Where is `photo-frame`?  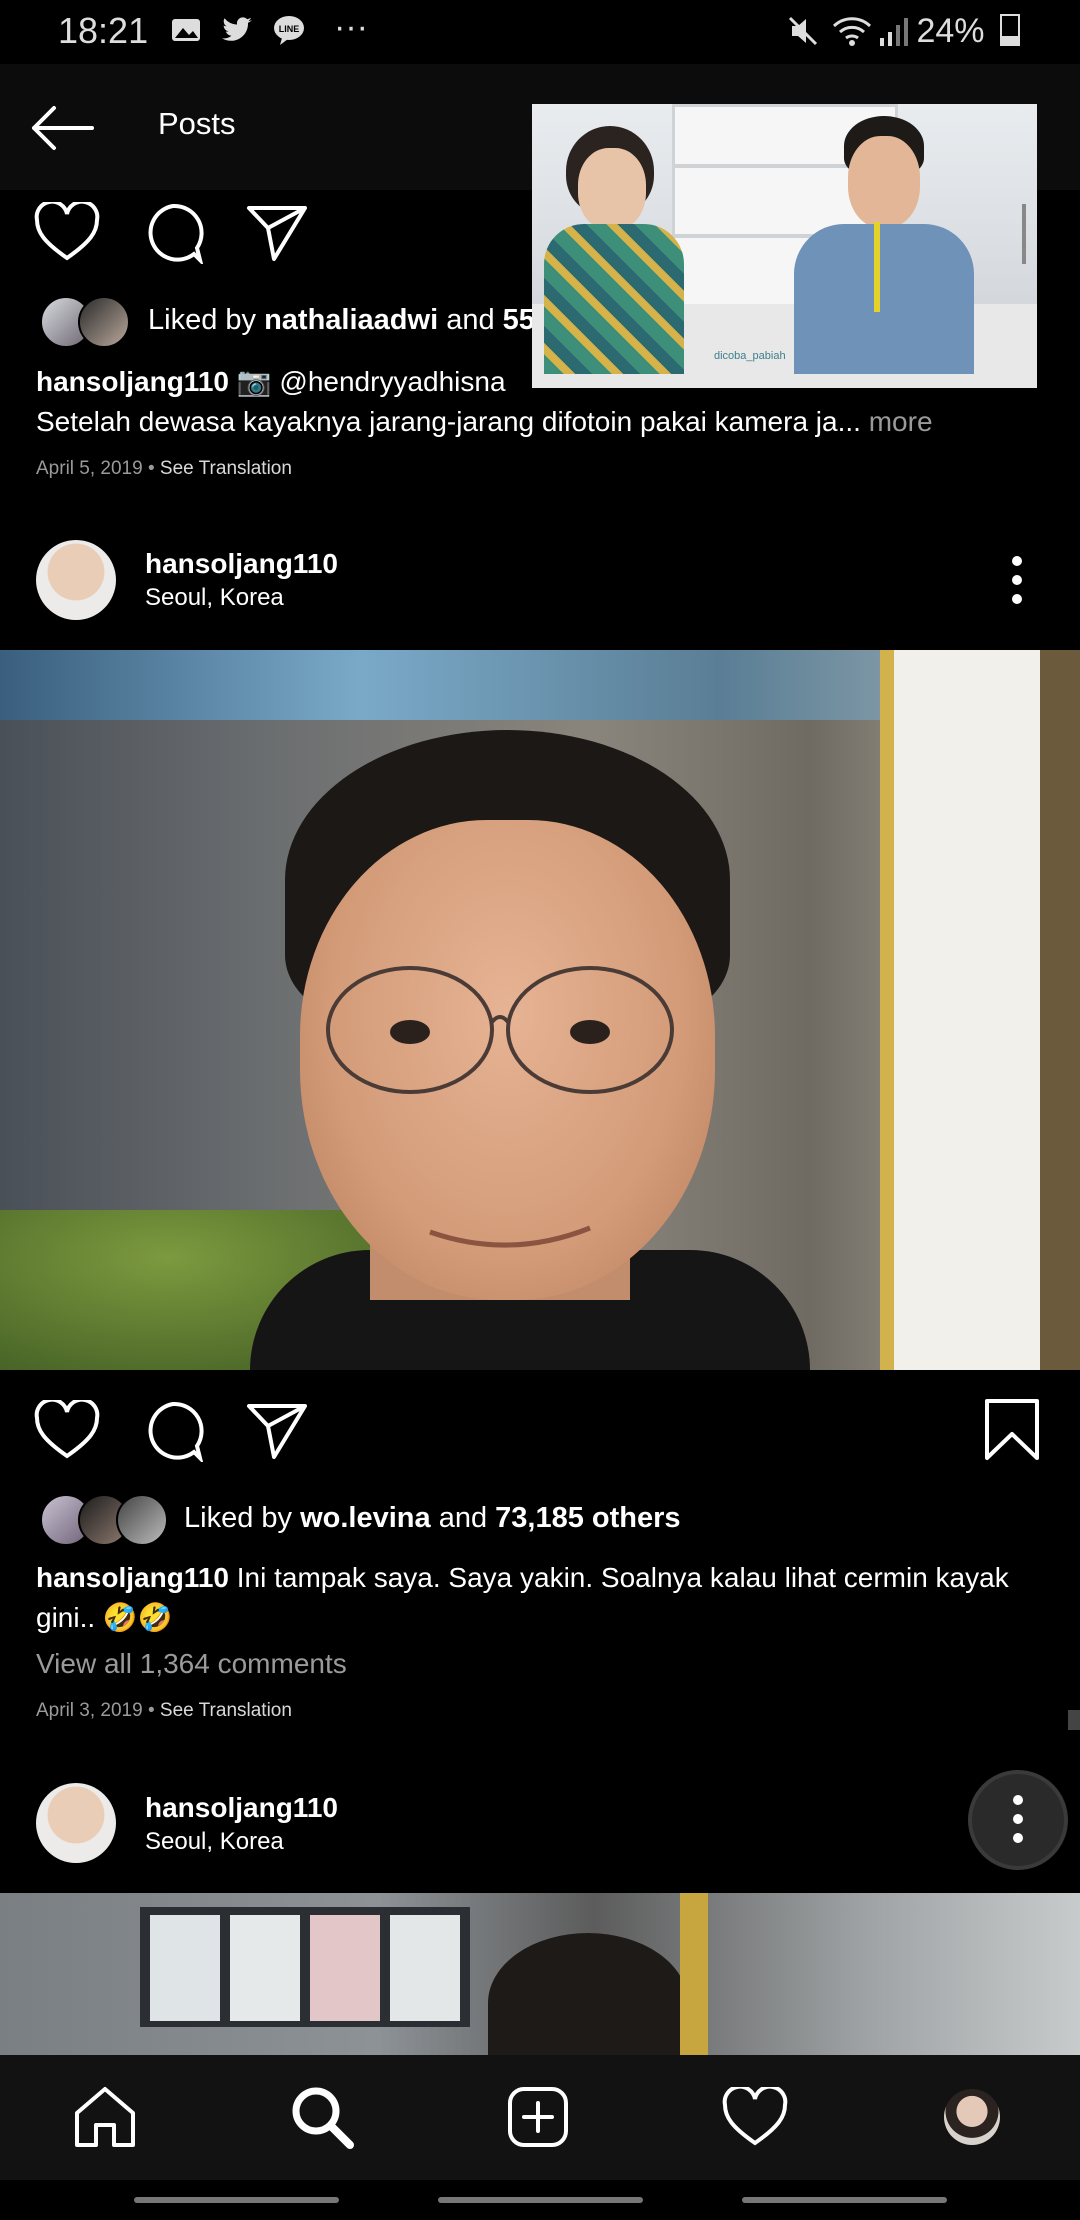 photo-frame is located at coordinates (694, 1974).